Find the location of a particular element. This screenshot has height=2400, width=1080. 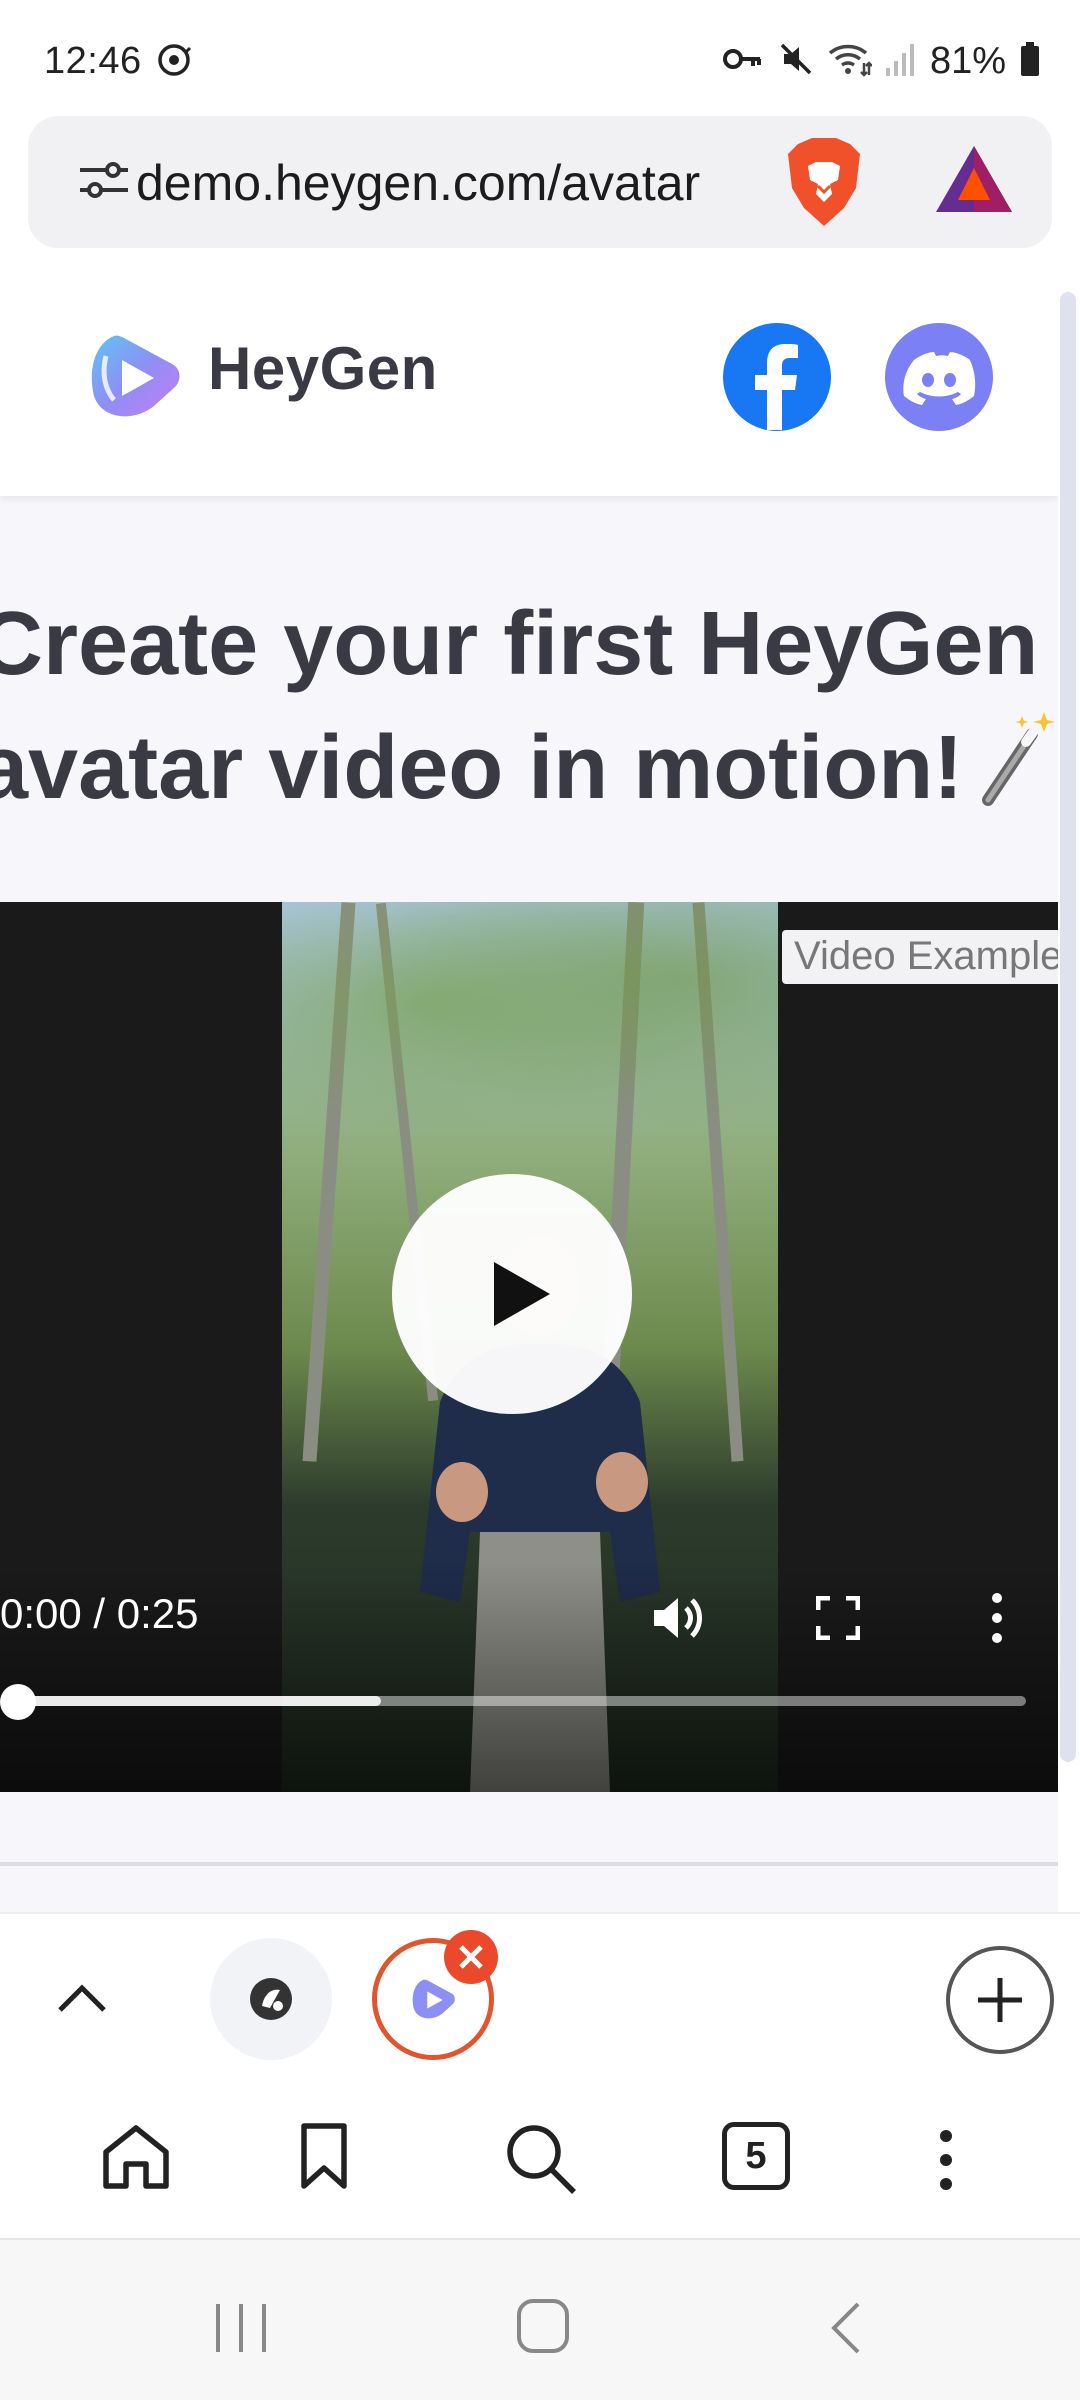

new-tab-button is located at coordinates (1000, 2000).